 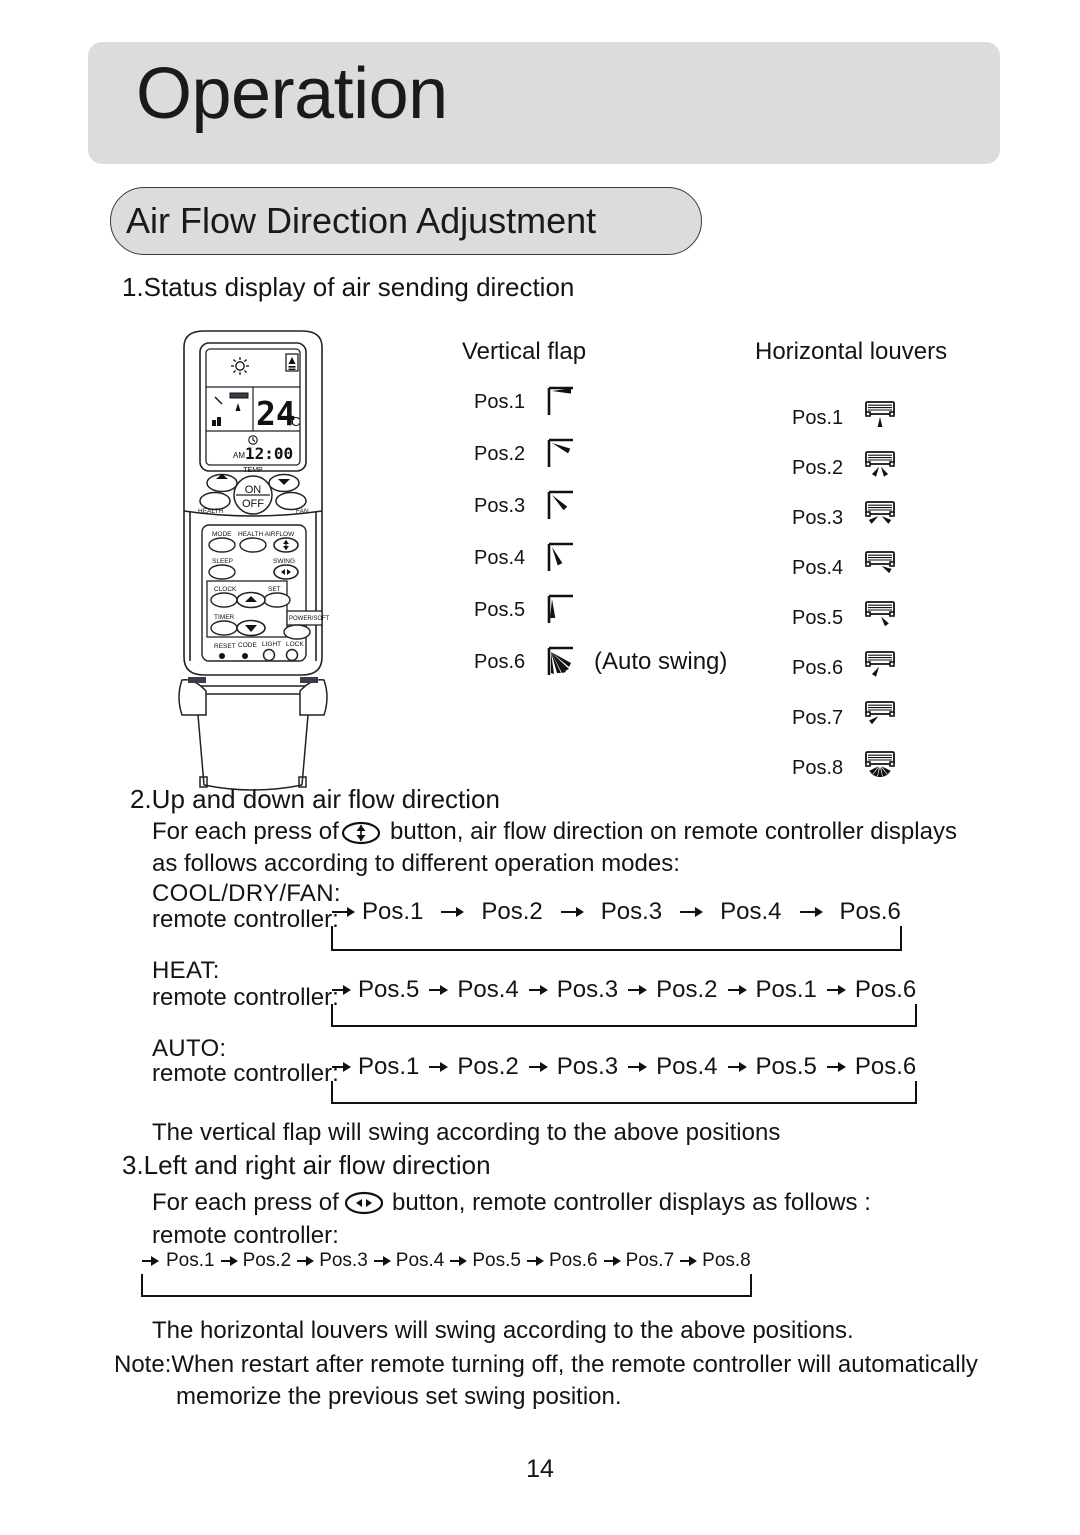 What do you see at coordinates (189, 1048) in the screenshot?
I see `auto-mode-label: AUTO:` at bounding box center [189, 1048].